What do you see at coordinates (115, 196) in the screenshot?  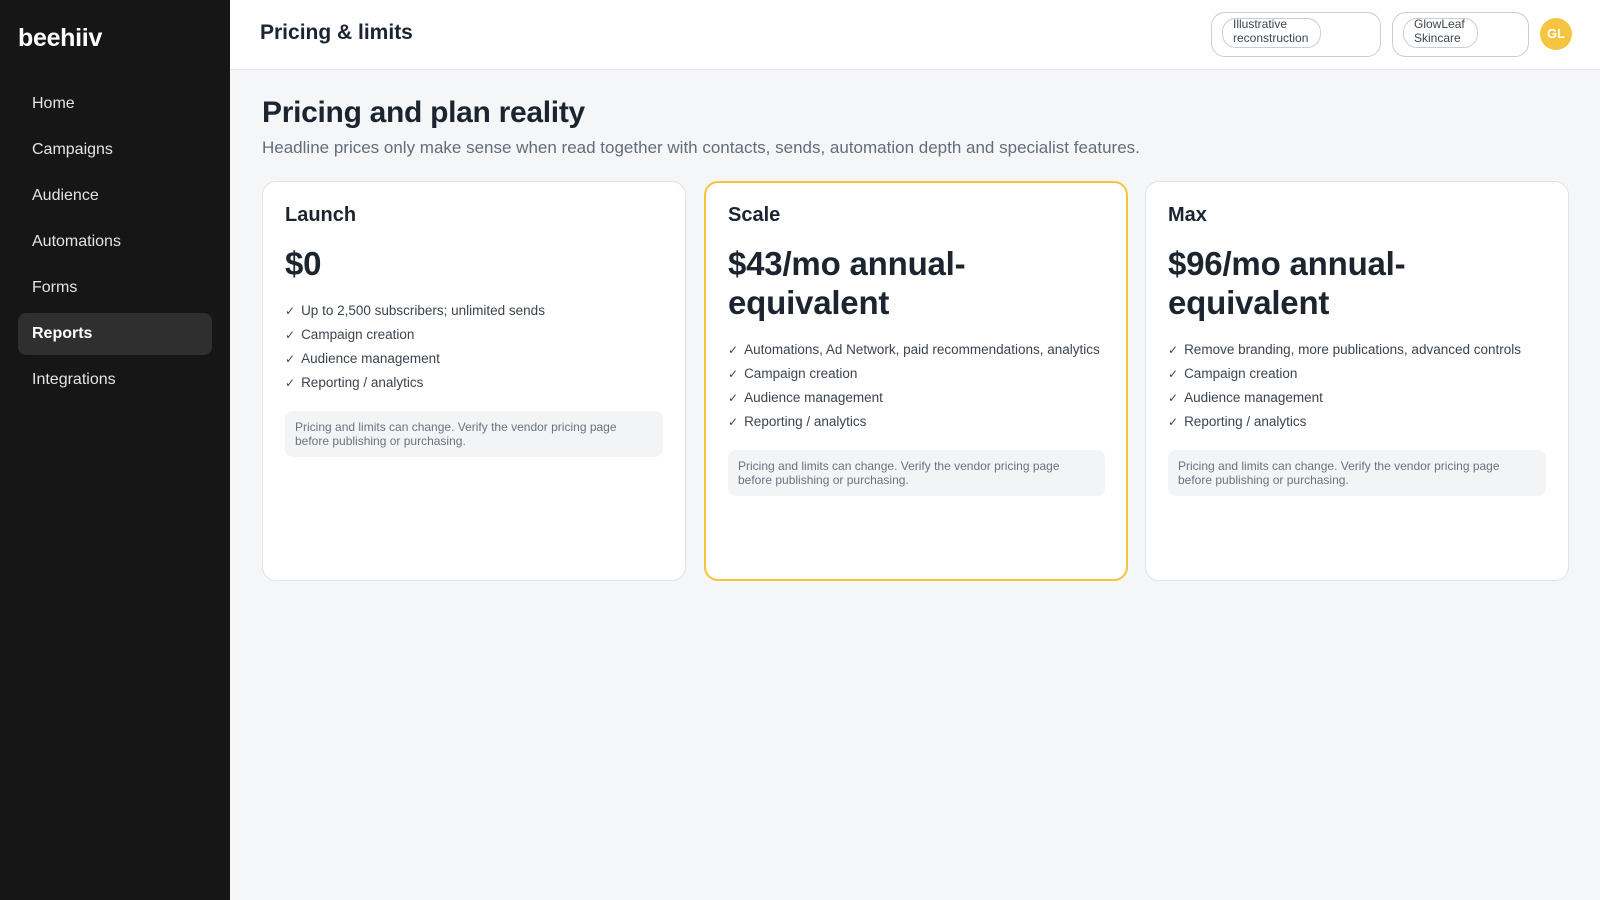 I see `sidebar-item-audience: Audience` at bounding box center [115, 196].